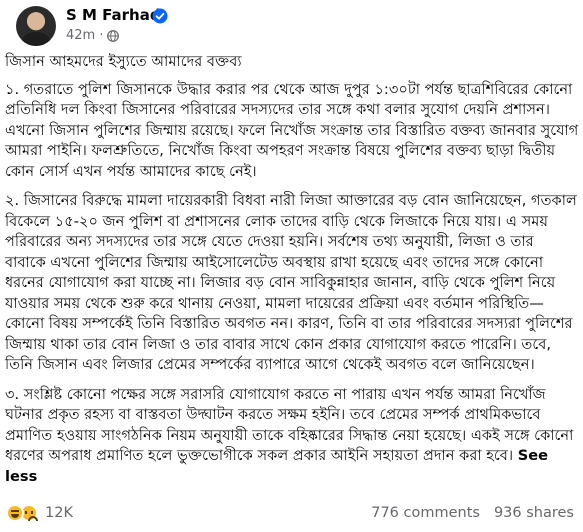  I want to click on post-title: জিসান আহমদের ইস্যুতে আমাদের বক্তব্য, so click(123, 61).